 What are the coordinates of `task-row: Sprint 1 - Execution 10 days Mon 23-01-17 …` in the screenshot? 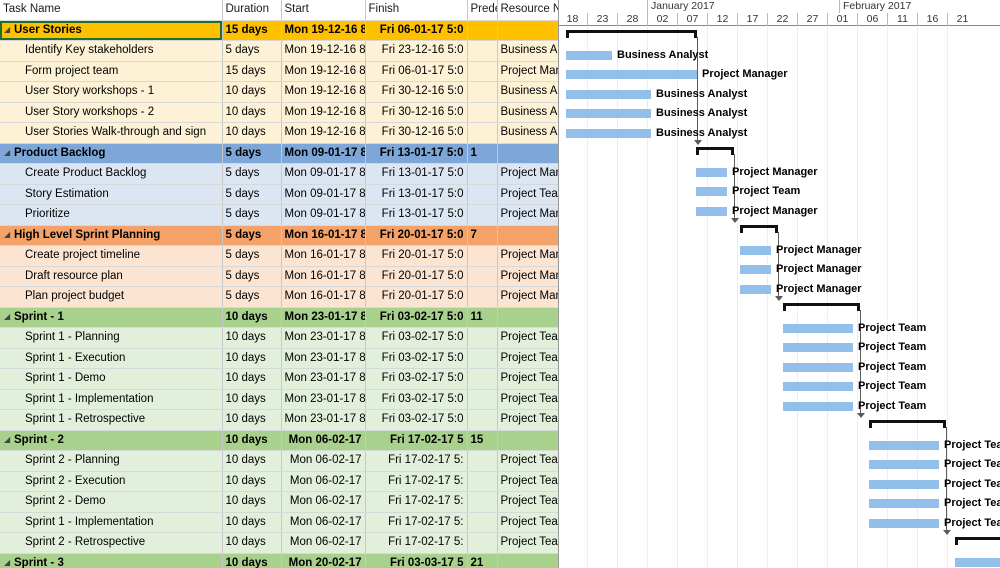 It's located at (279, 358).